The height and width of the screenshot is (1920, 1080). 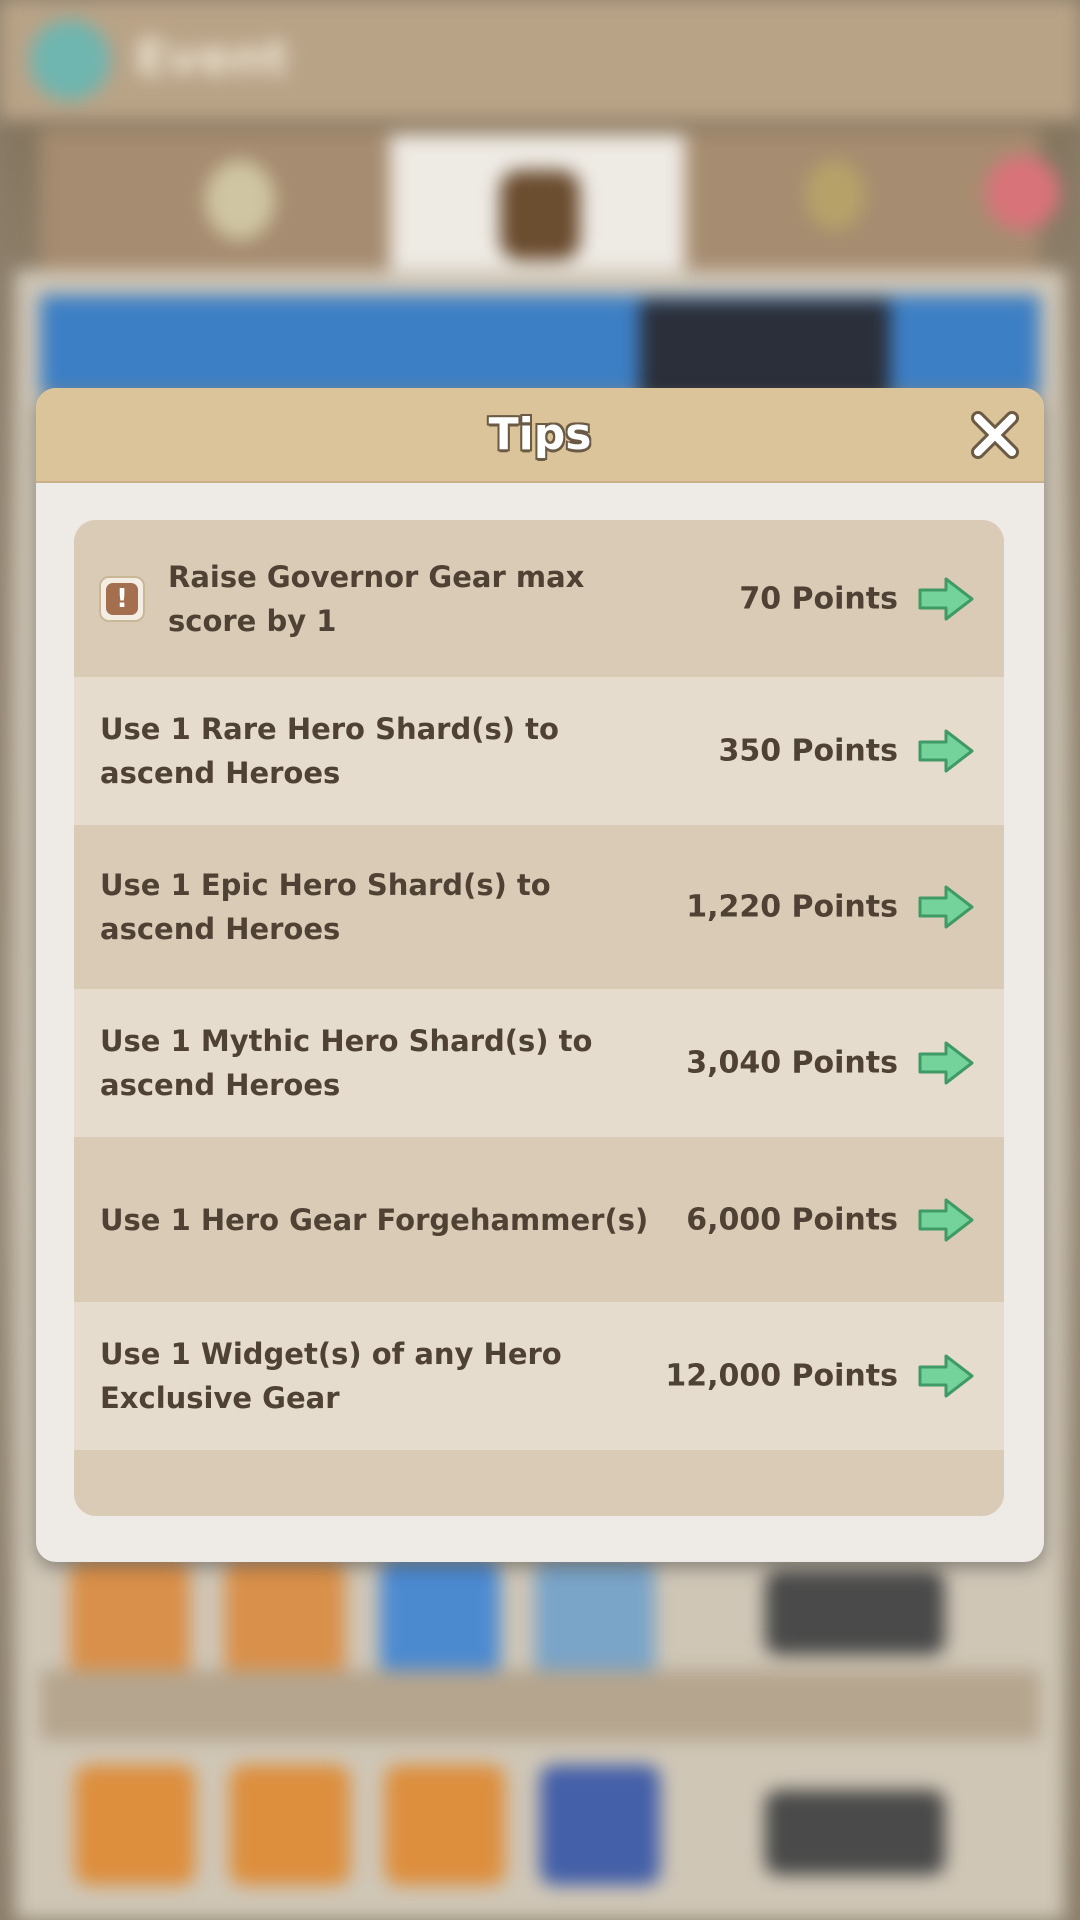 I want to click on warning-icon: !, so click(x=122, y=598).